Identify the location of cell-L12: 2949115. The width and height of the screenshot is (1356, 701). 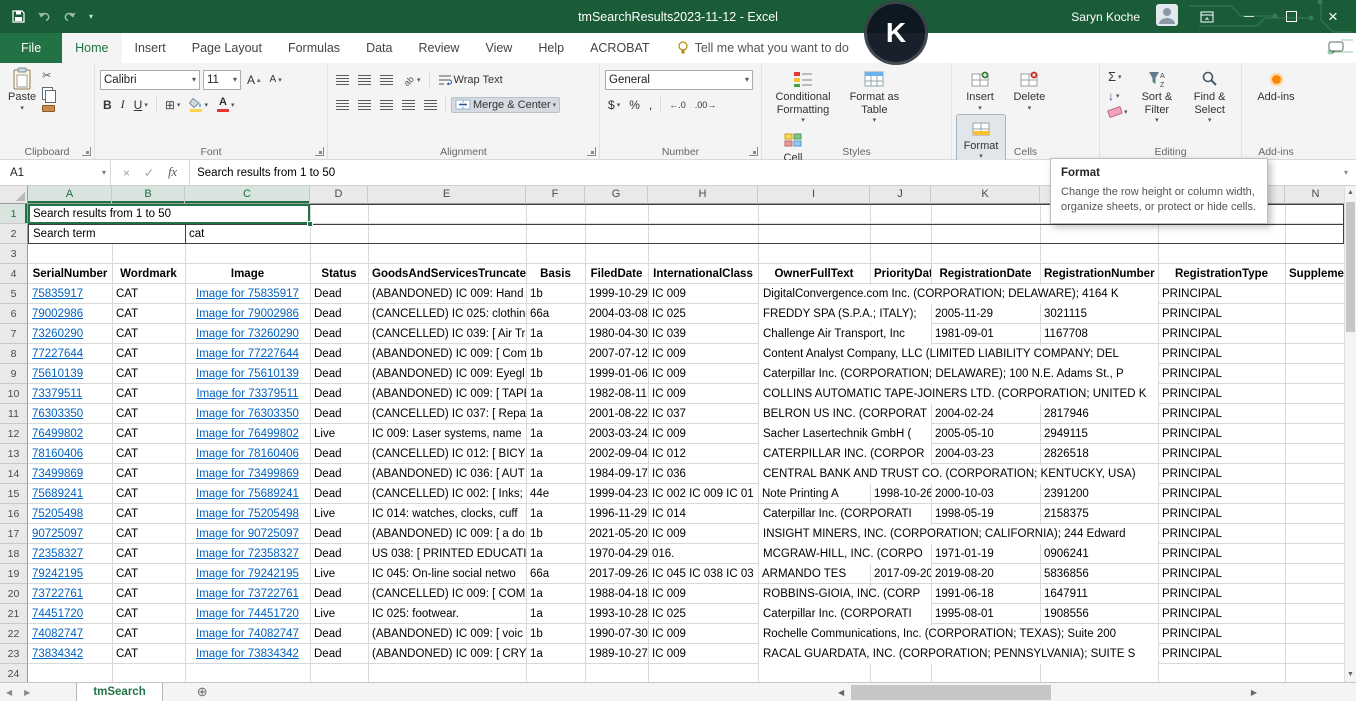
(1099, 434).